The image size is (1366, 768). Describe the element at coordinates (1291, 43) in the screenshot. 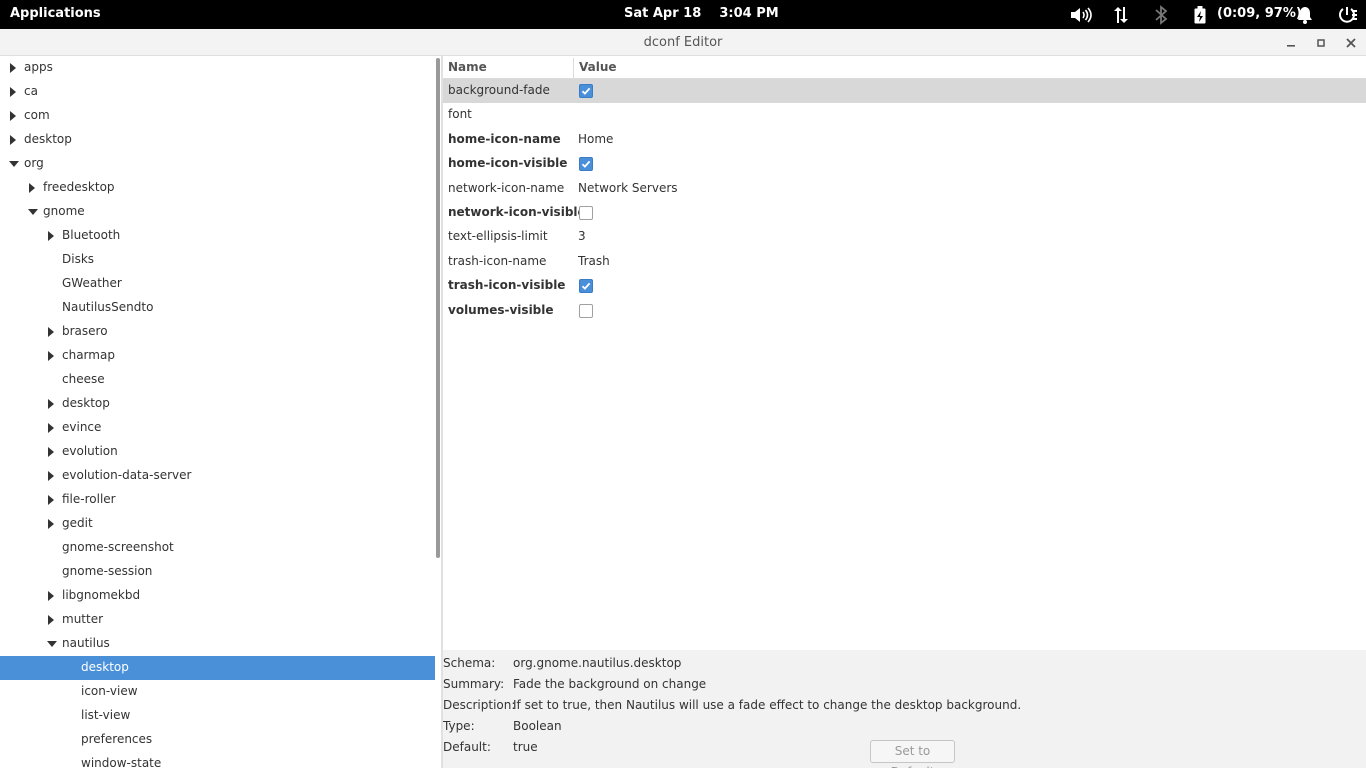

I see `minimize-icon` at that location.